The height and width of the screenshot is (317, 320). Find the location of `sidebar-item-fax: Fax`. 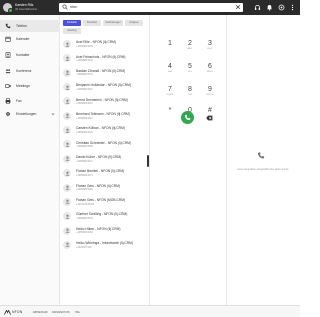

sidebar-item-fax: Fax is located at coordinates (30, 101).